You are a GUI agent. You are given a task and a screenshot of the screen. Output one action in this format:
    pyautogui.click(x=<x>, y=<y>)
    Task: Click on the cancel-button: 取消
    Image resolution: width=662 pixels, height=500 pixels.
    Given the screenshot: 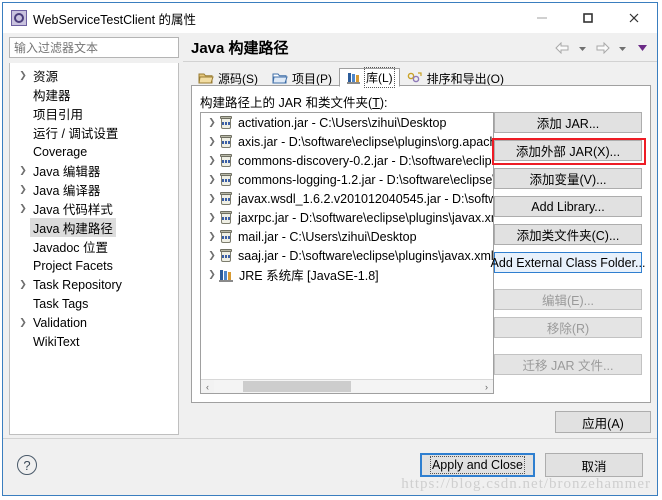 What is the action you would take?
    pyautogui.click(x=594, y=465)
    